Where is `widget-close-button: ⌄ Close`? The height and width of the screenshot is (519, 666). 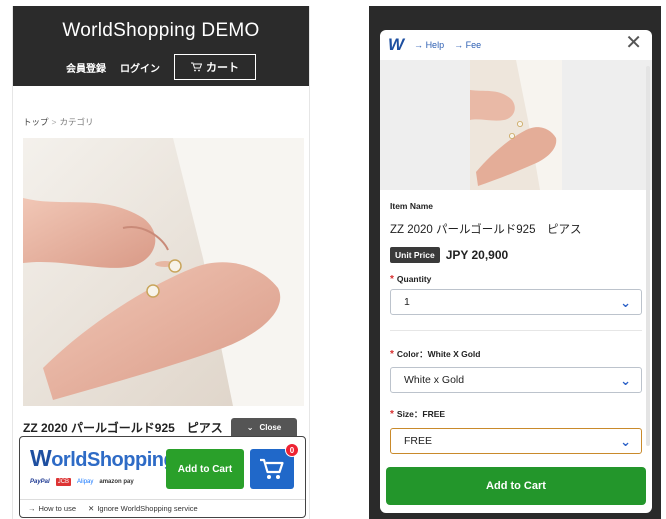
widget-close-button: ⌄ Close is located at coordinates (264, 427).